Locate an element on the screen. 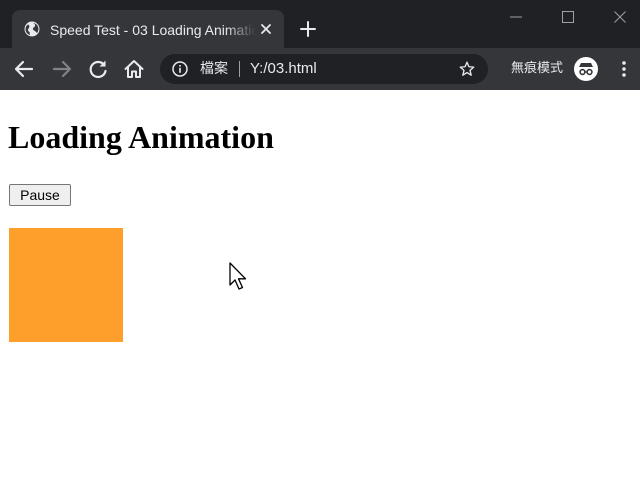 The image size is (640, 503). reload-button is located at coordinates (98, 69).